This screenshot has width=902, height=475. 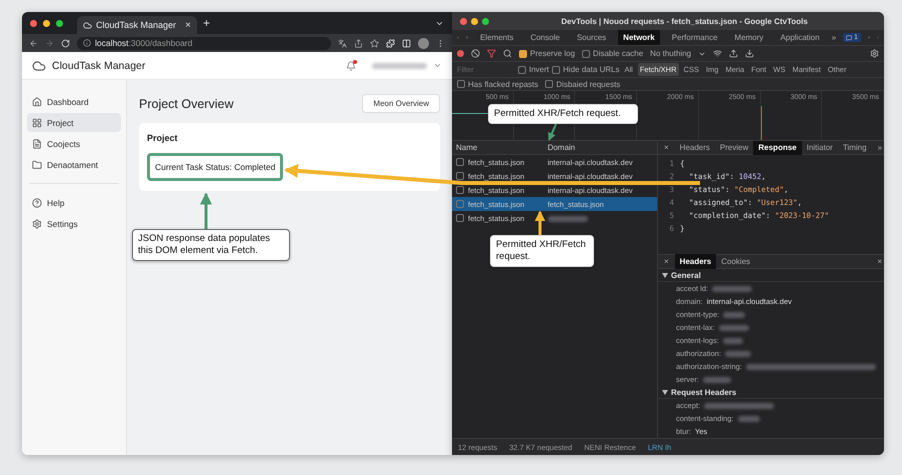 I want to click on app-brand: CloudTask Manager, so click(x=99, y=66).